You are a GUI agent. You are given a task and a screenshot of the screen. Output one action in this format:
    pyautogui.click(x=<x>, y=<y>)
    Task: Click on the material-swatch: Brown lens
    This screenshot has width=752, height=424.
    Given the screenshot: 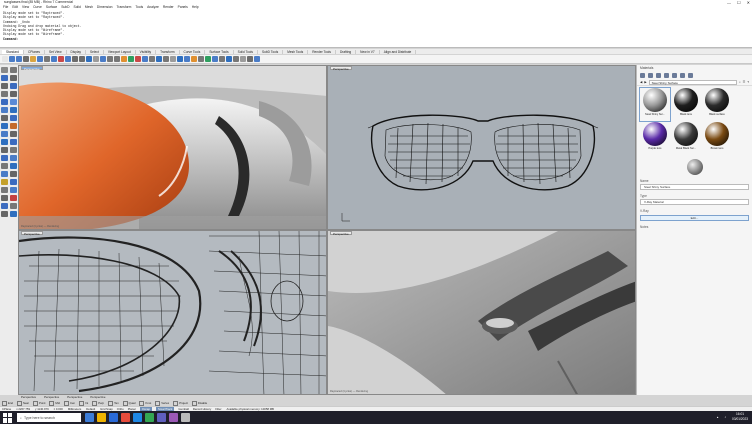 What is the action you would take?
    pyautogui.click(x=717, y=138)
    